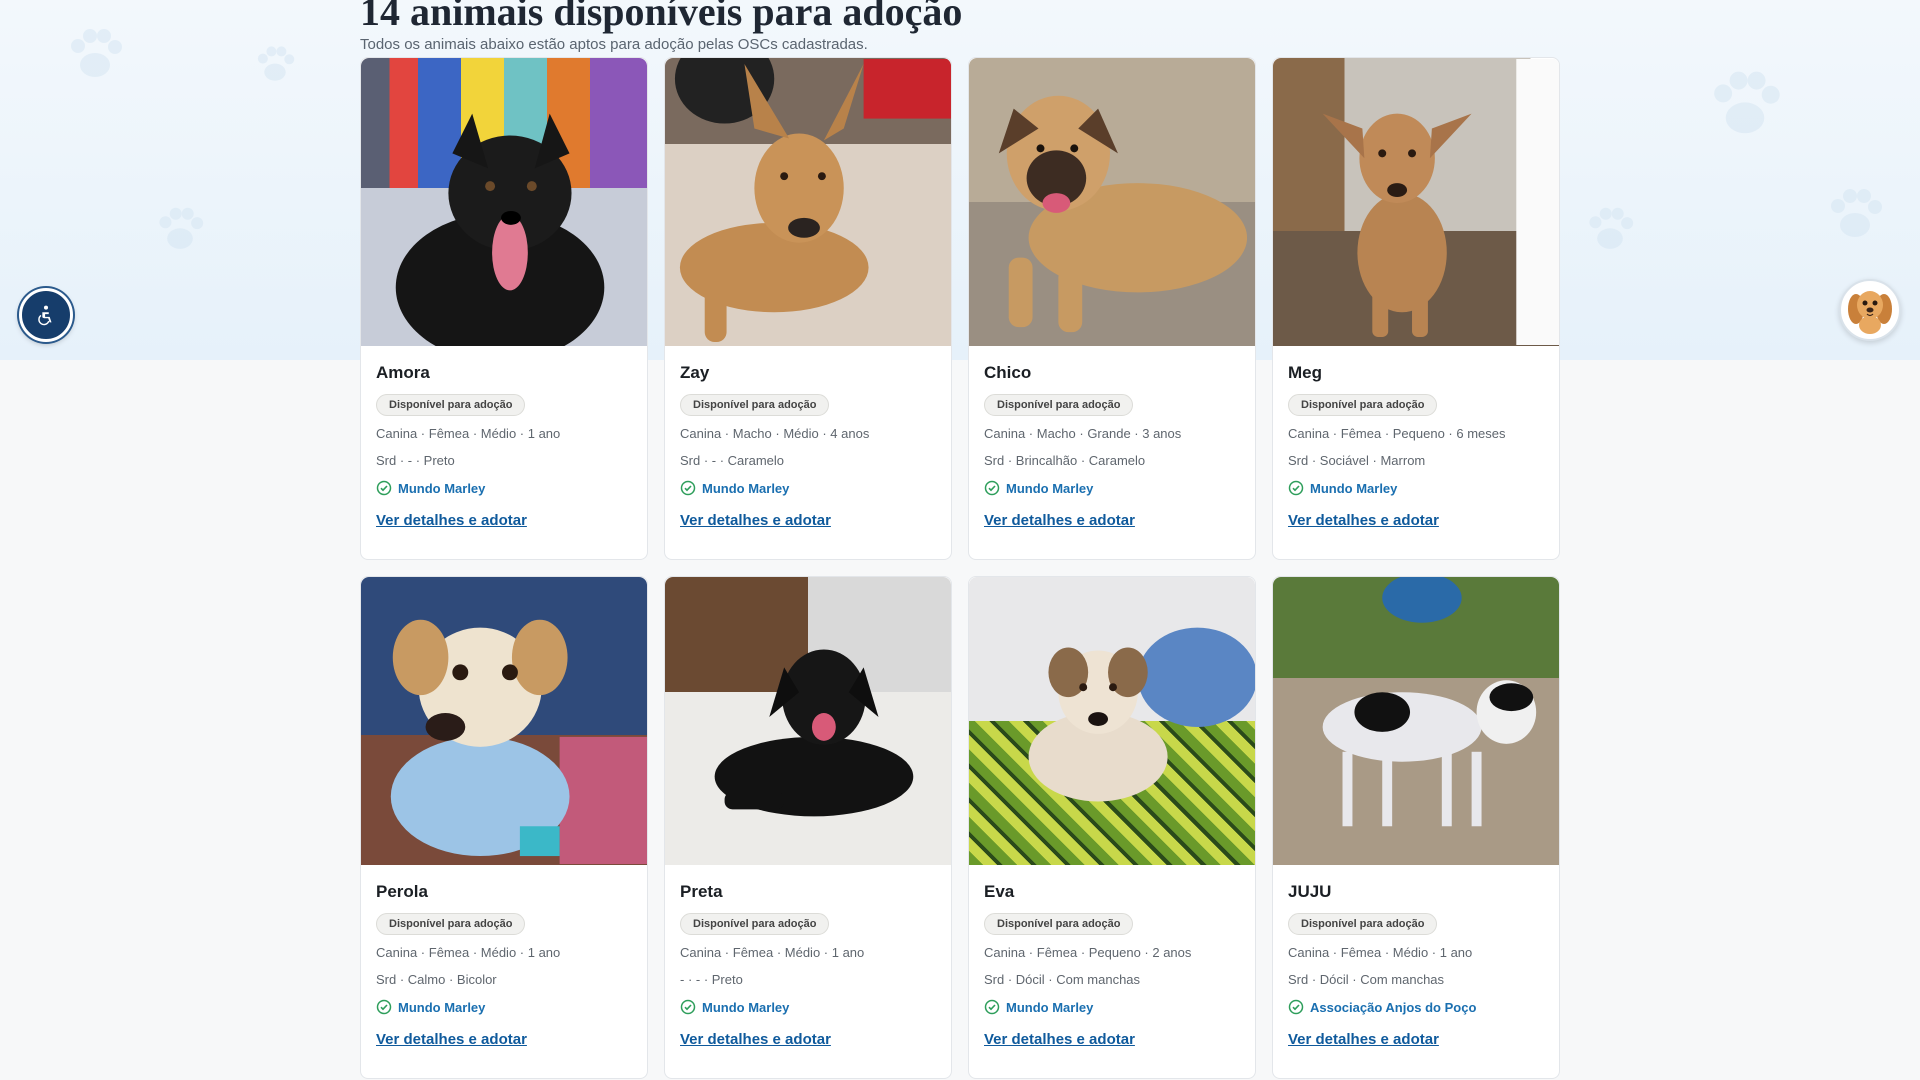 This screenshot has width=1920, height=1080. What do you see at coordinates (775, 433) in the screenshot?
I see `pet-attributes: Canina · Macho · Médio · 4 anos` at bounding box center [775, 433].